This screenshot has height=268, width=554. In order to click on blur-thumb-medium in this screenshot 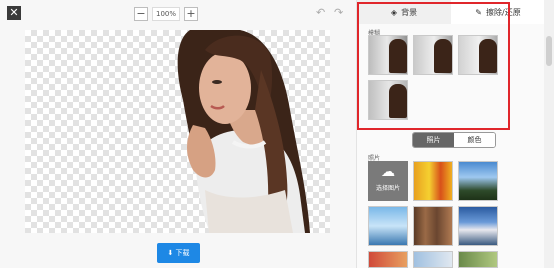, I will do `click(478, 55)`.